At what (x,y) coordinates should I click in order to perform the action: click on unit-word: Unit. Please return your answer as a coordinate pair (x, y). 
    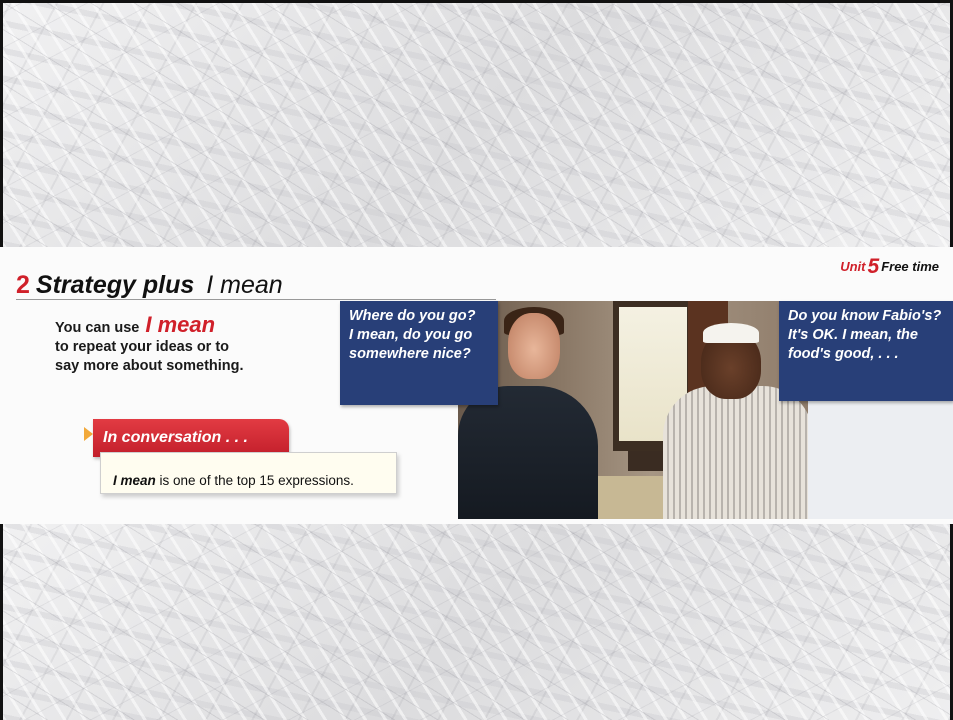
    Looking at the image, I should click on (853, 266).